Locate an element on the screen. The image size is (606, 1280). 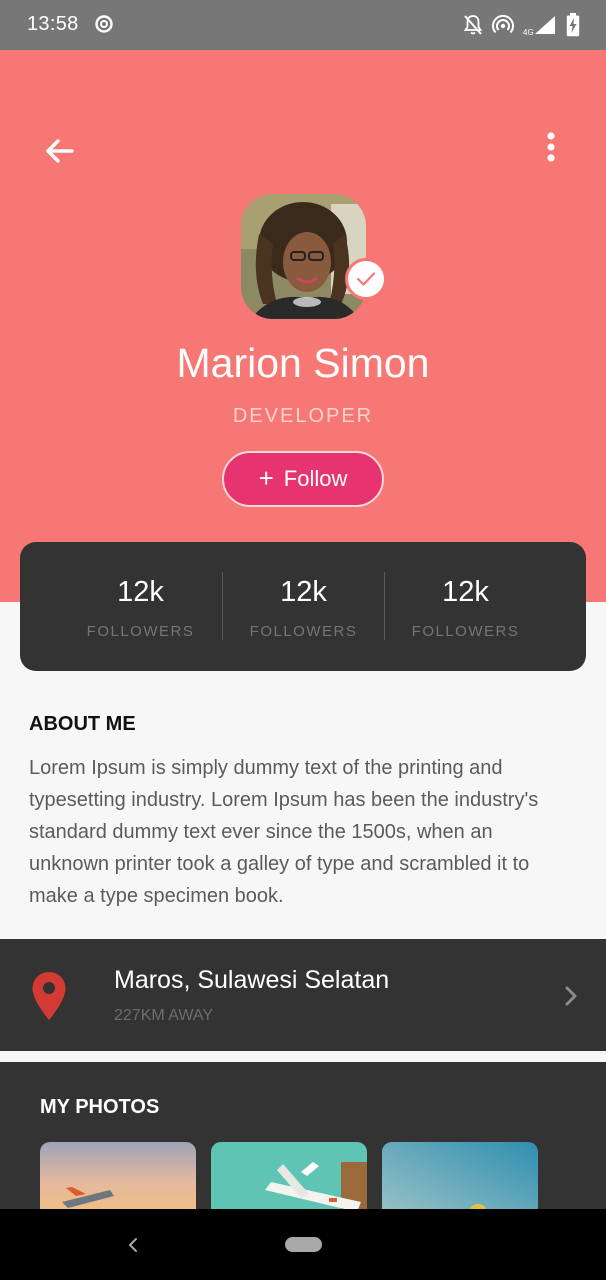
notifications-off-icon is located at coordinates (473, 25).